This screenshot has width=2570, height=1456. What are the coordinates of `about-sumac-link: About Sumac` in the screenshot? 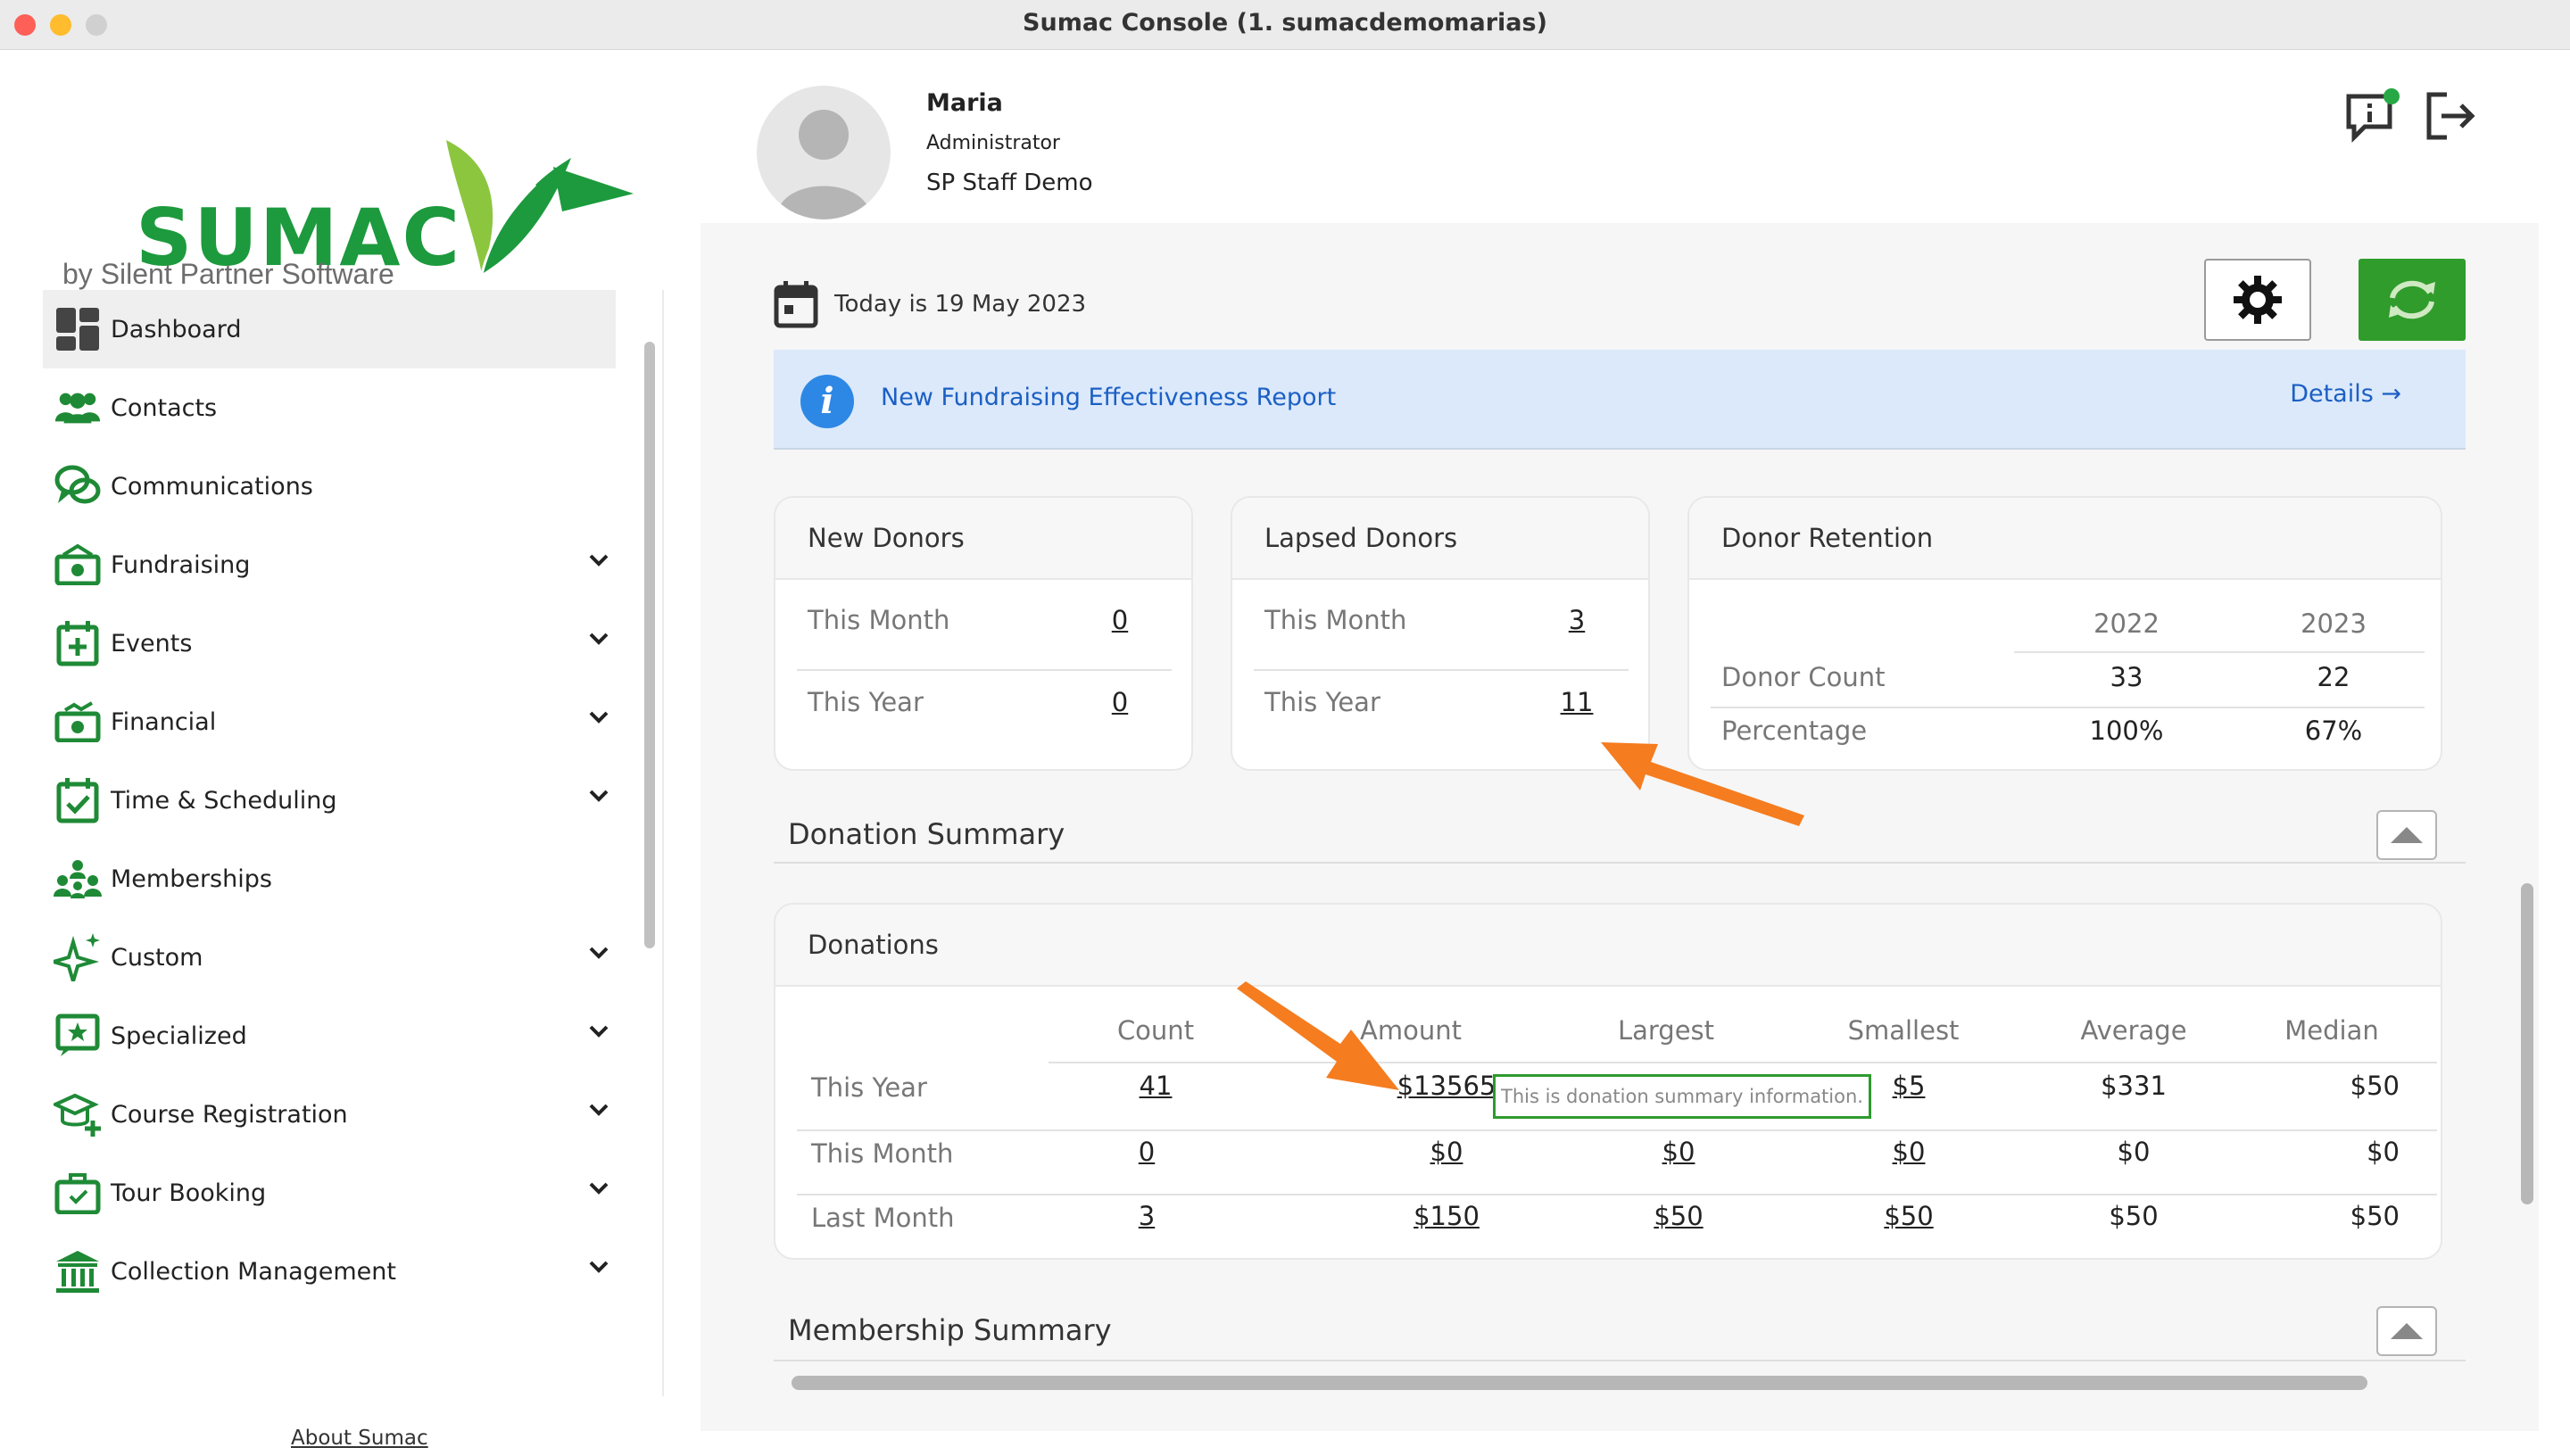 It's located at (359, 1439).